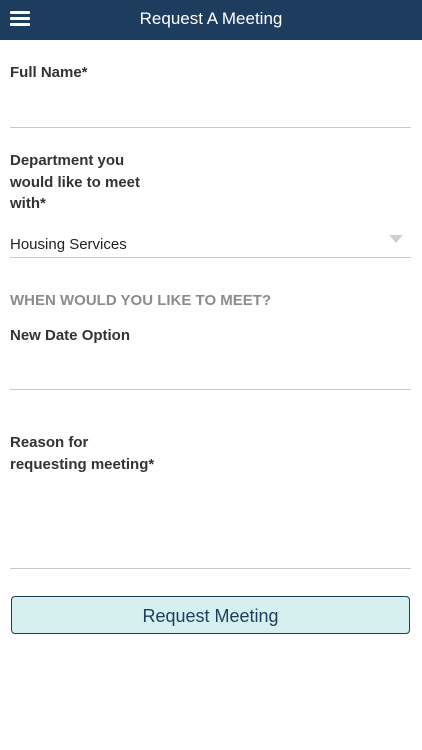 The width and height of the screenshot is (422, 750). Describe the element at coordinates (210, 127) in the screenshot. I see `full-name-underline` at that location.